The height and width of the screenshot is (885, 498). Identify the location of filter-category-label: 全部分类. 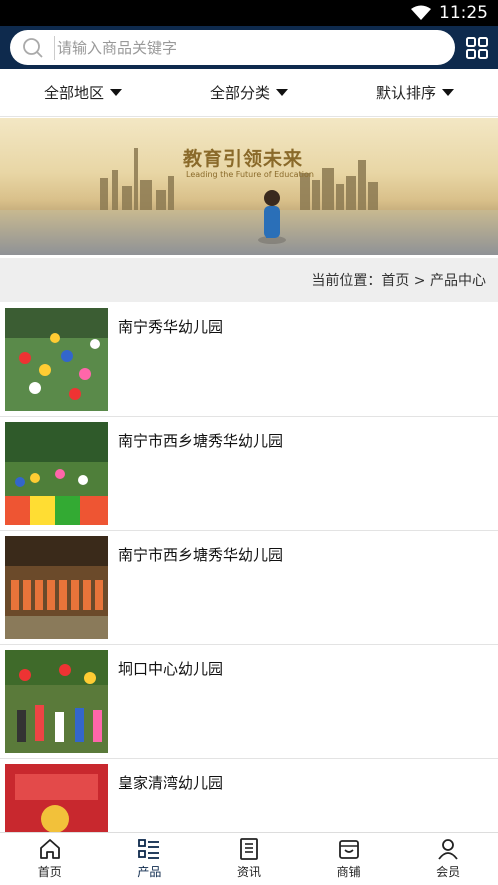
(239, 93).